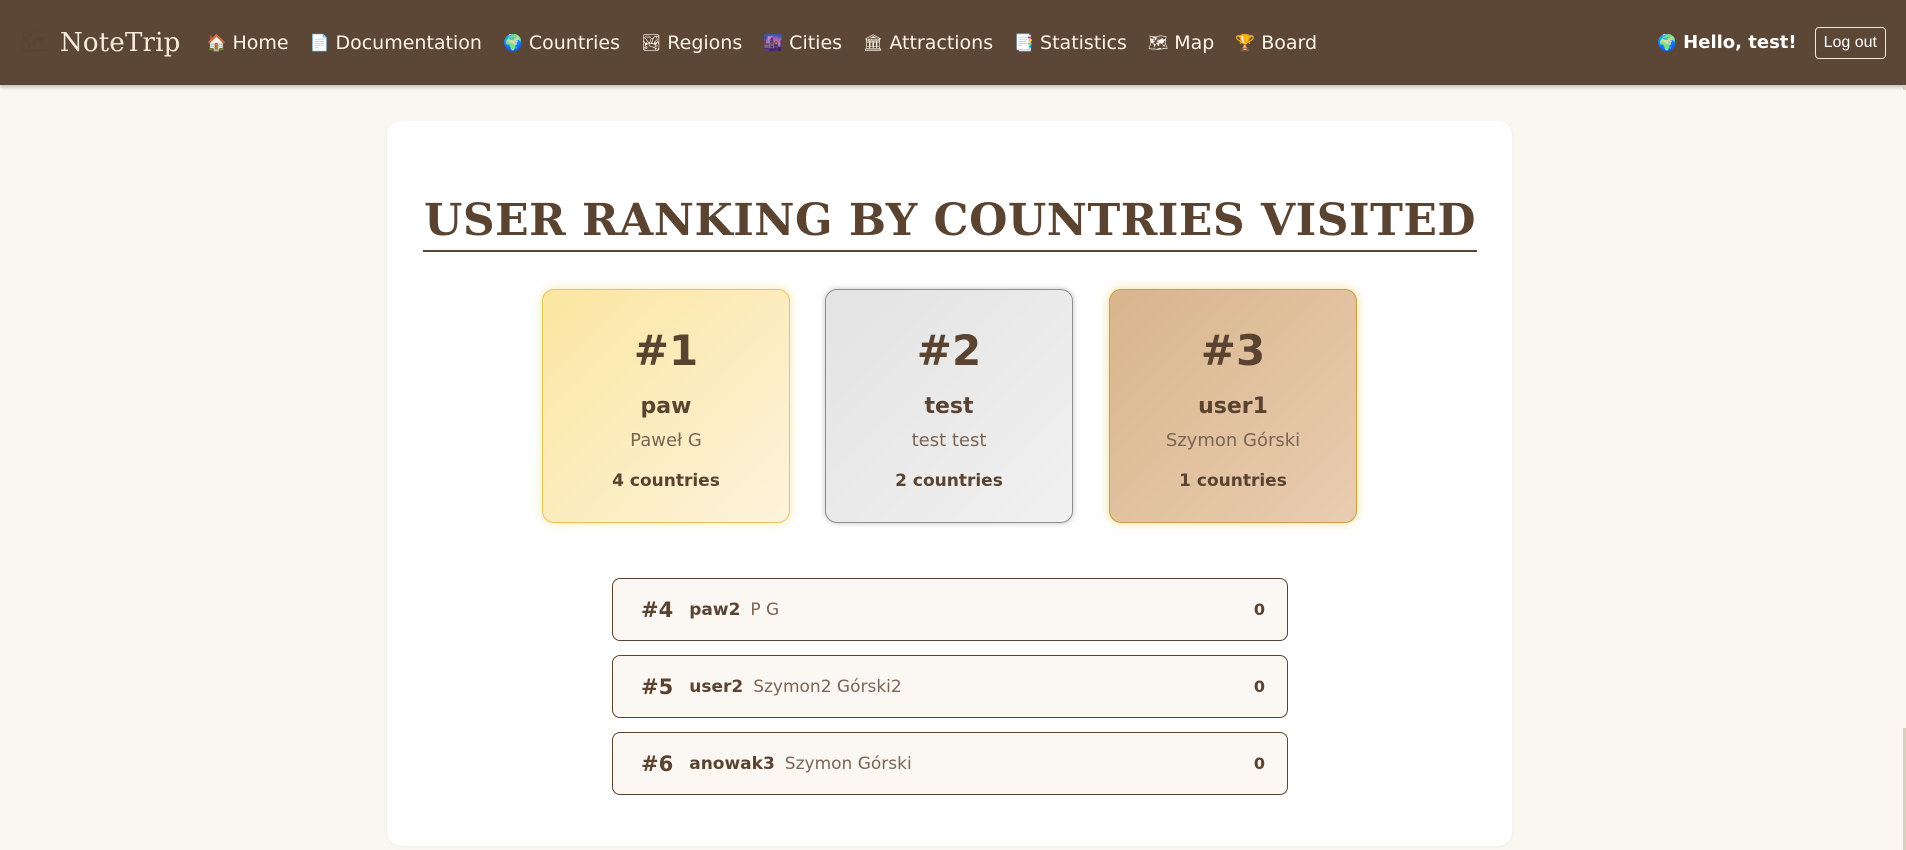 This screenshot has height=850, width=1906. I want to click on nav-map-label: Map, so click(1194, 42).